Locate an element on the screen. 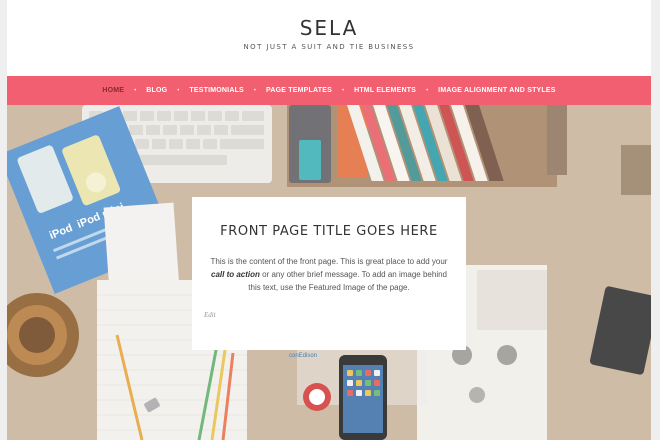  entry-title: FRONT PAGE TITLE GOES HERE is located at coordinates (329, 231).